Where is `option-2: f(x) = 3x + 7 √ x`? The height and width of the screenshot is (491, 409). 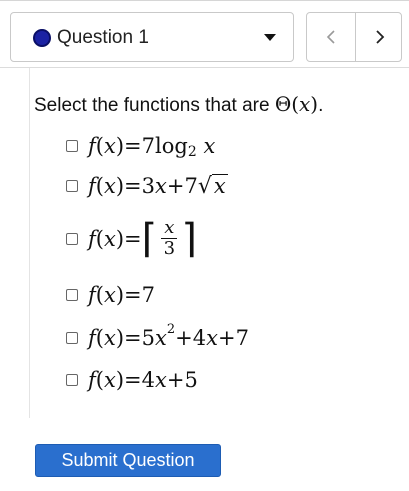 option-2: f(x) = 3x + 7 √ x is located at coordinates (147, 186).